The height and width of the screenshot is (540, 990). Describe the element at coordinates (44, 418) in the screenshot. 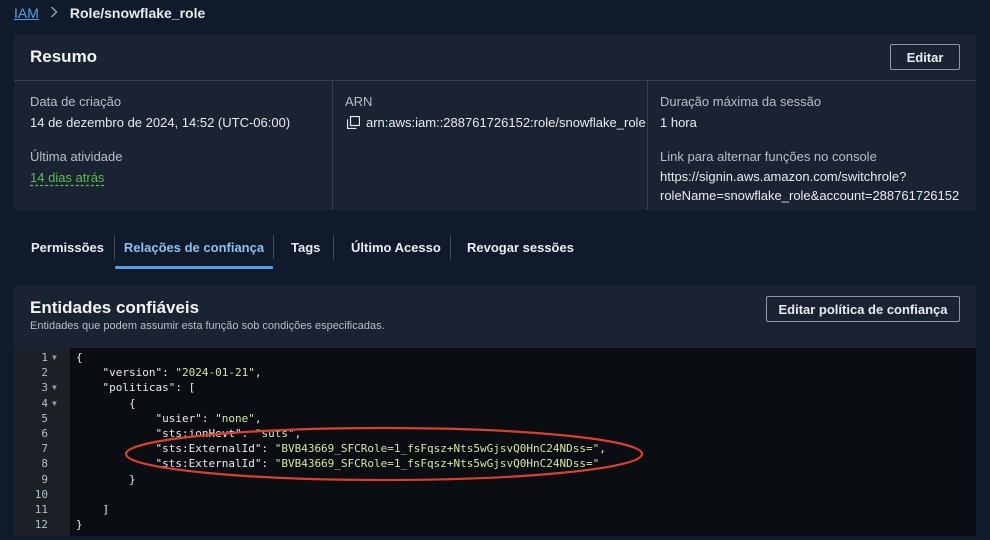

I see `line-number: 5` at that location.